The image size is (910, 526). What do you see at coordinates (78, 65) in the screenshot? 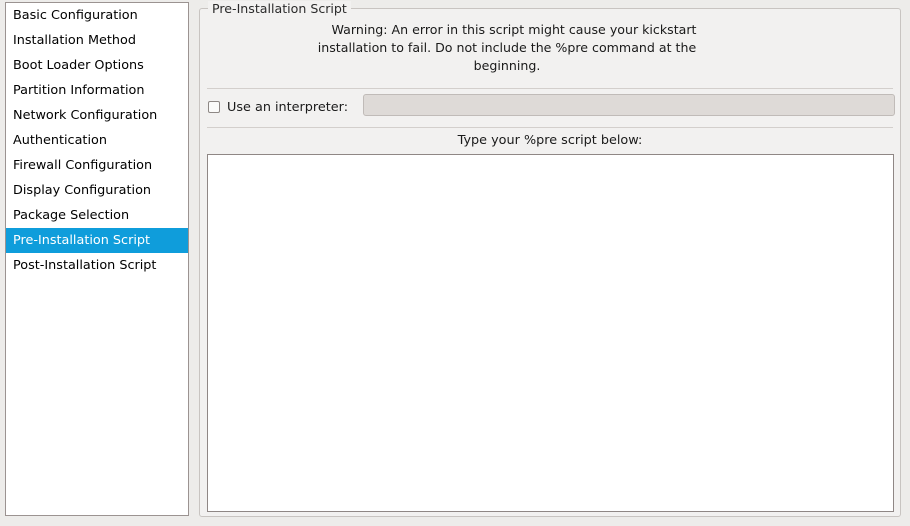
I see `sidebar-item-label: Boot Loader Options` at bounding box center [78, 65].